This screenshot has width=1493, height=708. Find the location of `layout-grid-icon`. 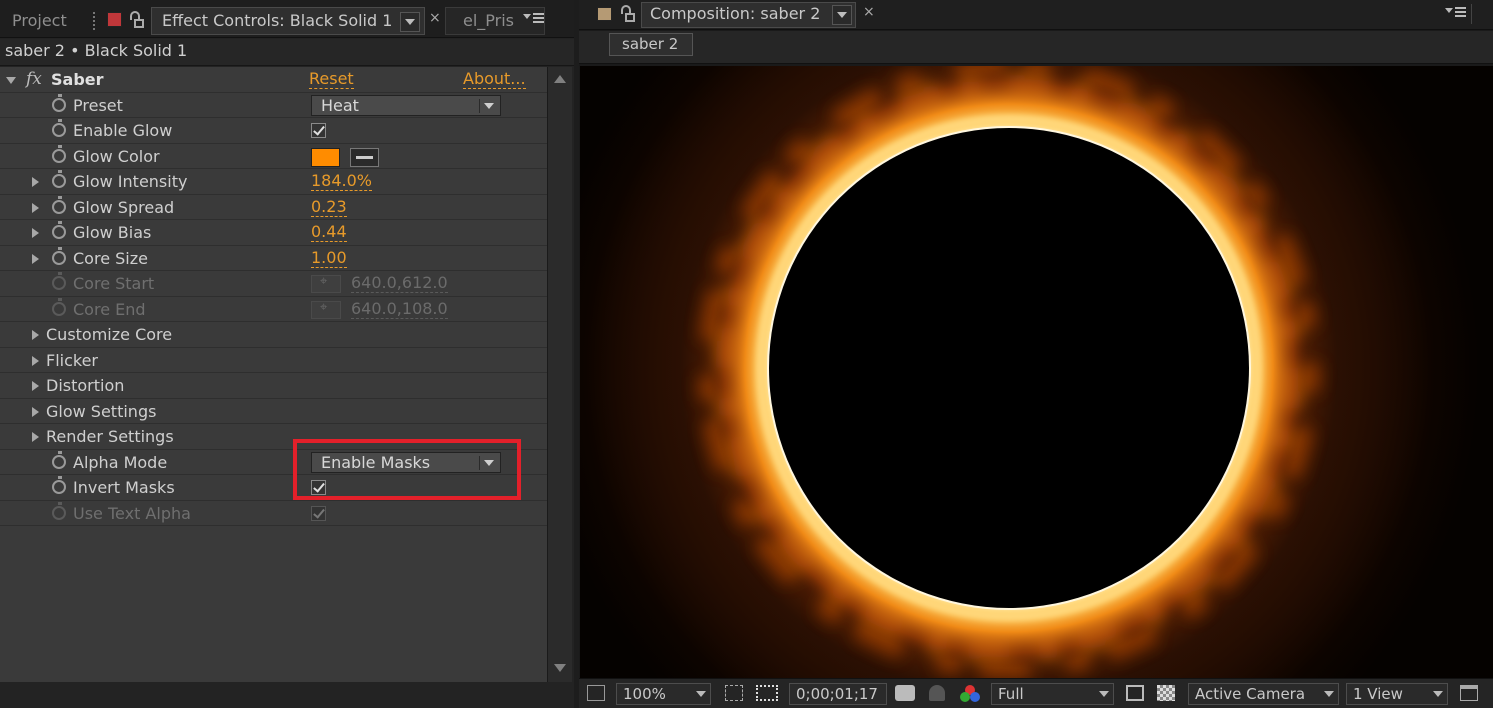

layout-grid-icon is located at coordinates (1469, 693).